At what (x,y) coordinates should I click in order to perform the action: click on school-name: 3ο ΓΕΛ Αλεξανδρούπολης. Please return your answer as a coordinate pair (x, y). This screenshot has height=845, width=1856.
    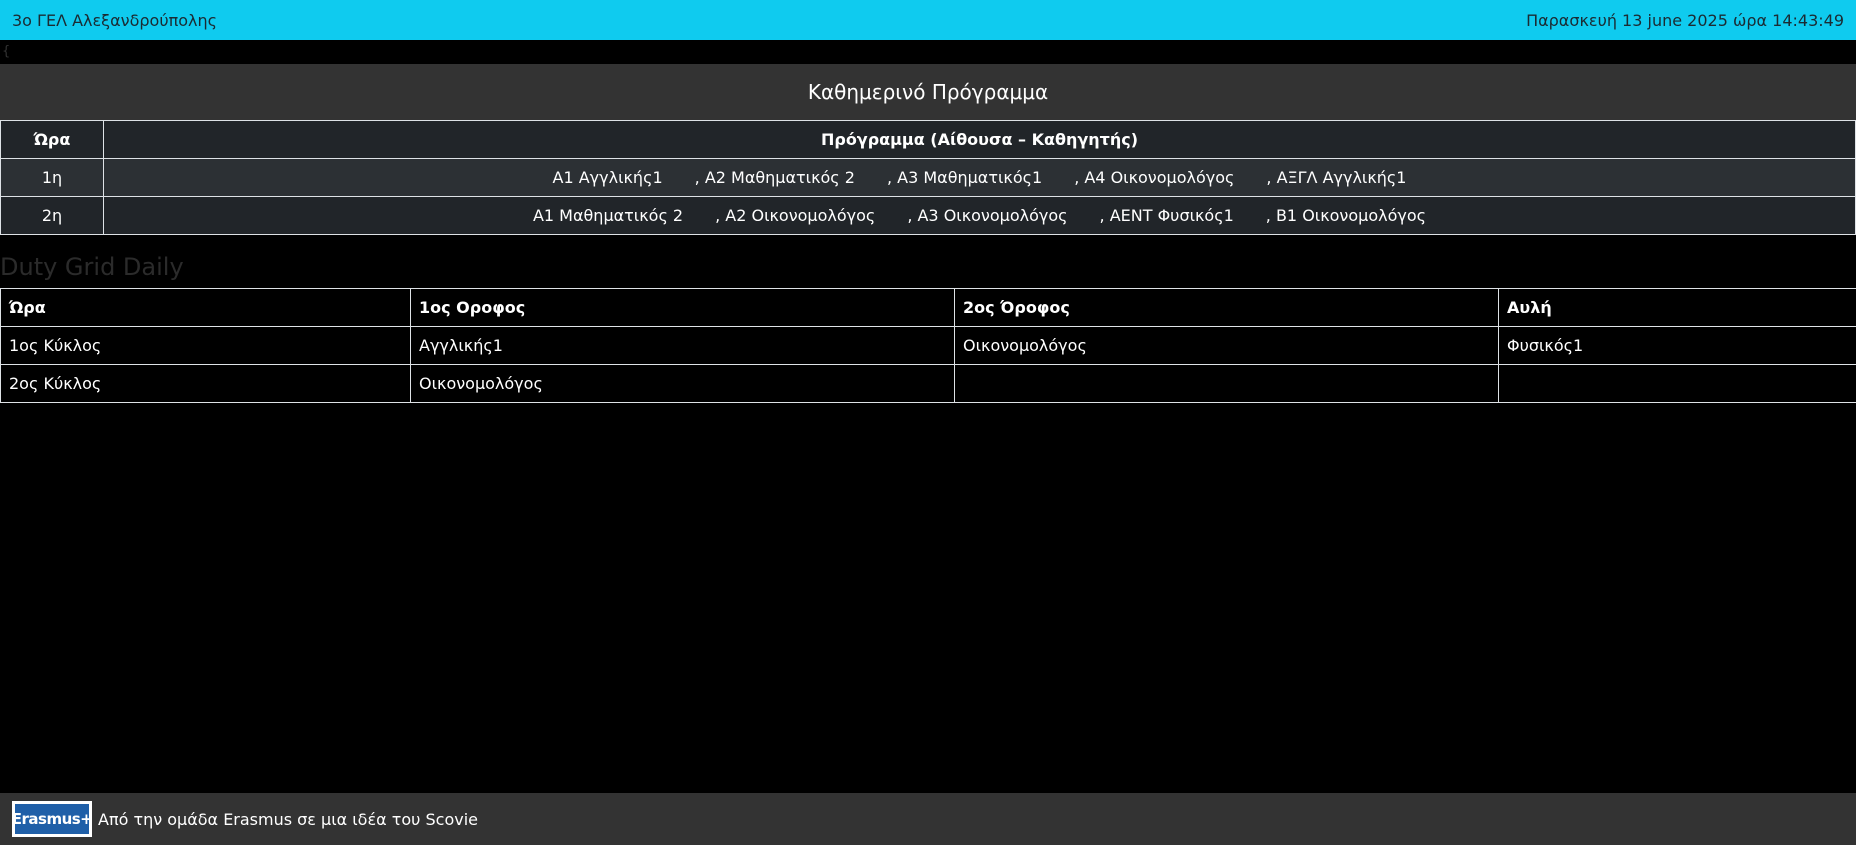
    Looking at the image, I should click on (114, 20).